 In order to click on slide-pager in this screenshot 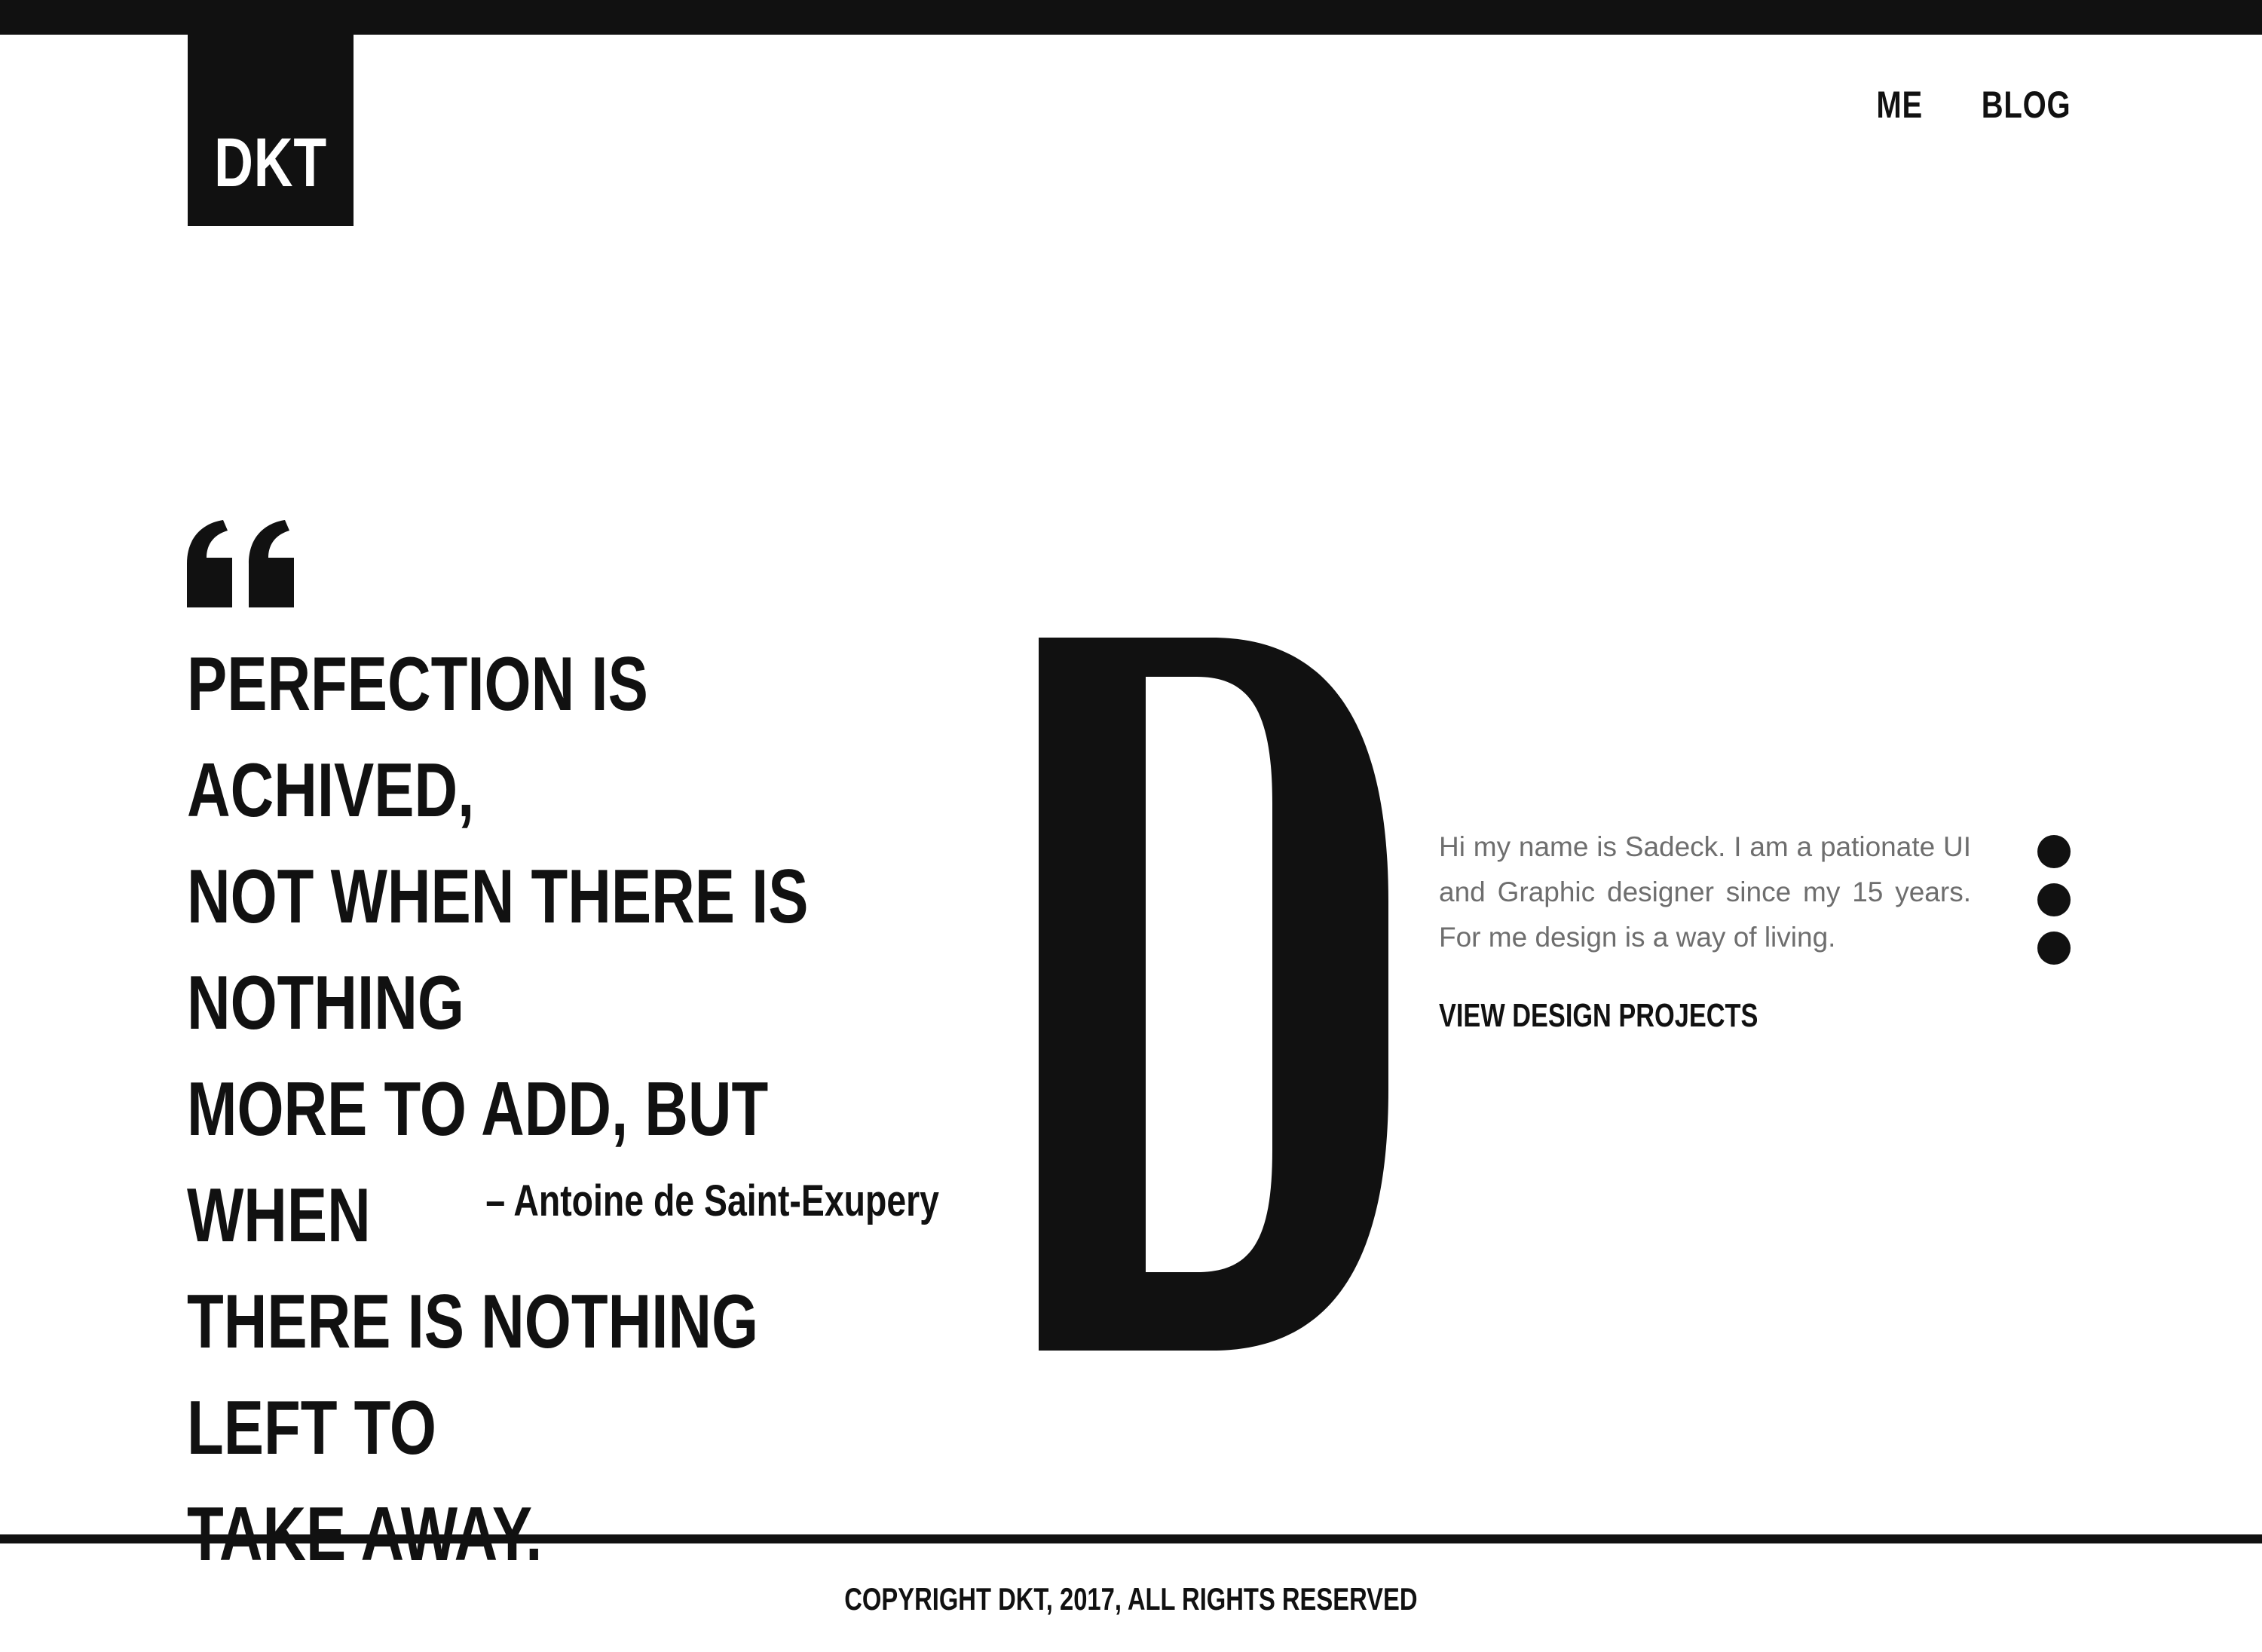, I will do `click(2054, 900)`.